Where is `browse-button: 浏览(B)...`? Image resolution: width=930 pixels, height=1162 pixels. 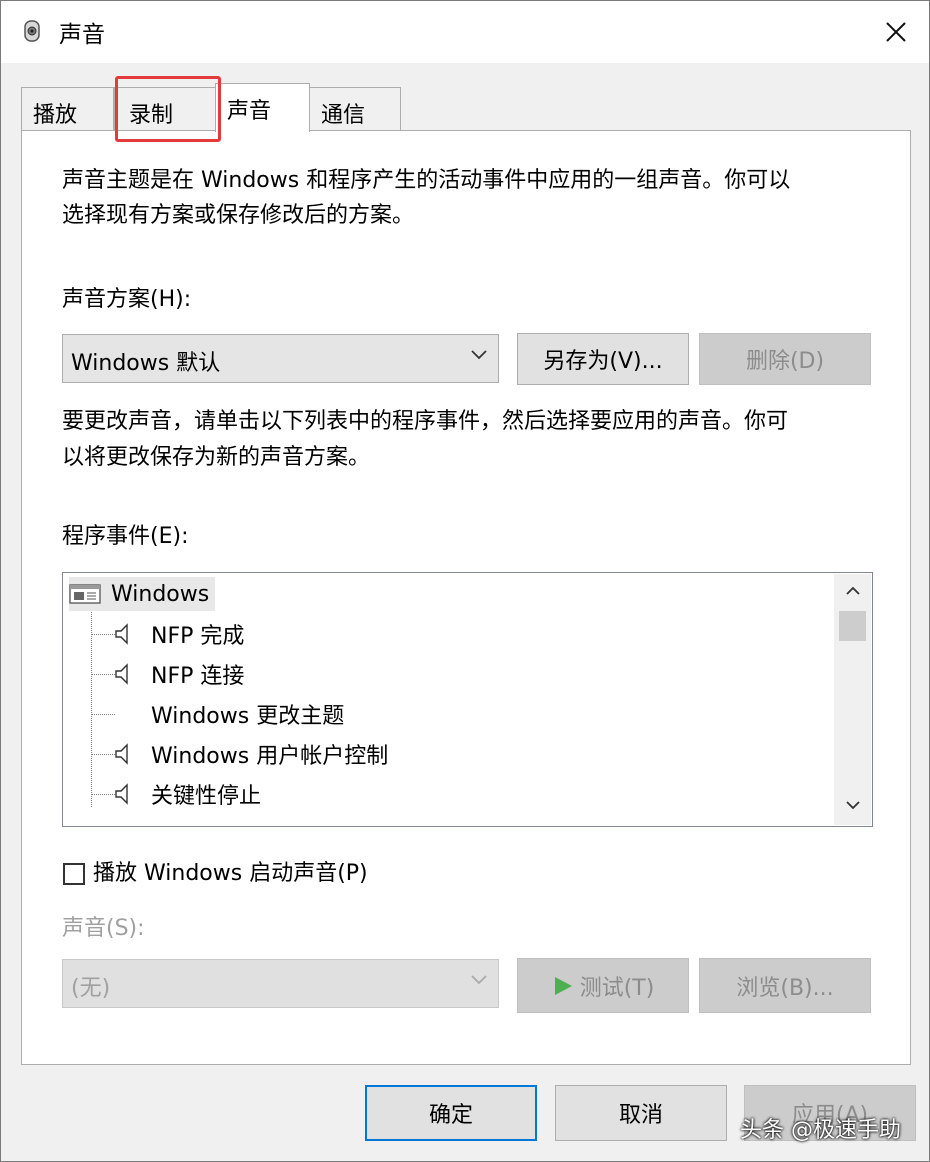
browse-button: 浏览(B)... is located at coordinates (785, 985).